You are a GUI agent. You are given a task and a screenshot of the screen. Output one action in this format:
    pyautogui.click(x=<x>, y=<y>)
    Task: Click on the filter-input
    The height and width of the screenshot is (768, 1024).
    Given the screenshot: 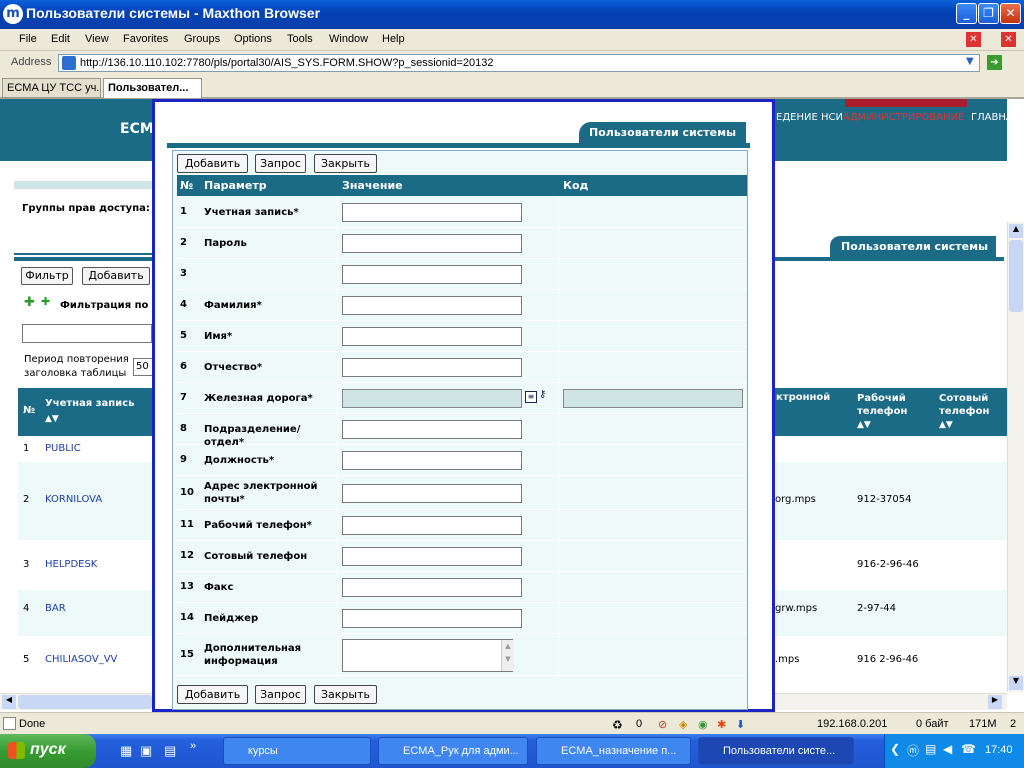 What is the action you would take?
    pyautogui.click(x=87, y=333)
    